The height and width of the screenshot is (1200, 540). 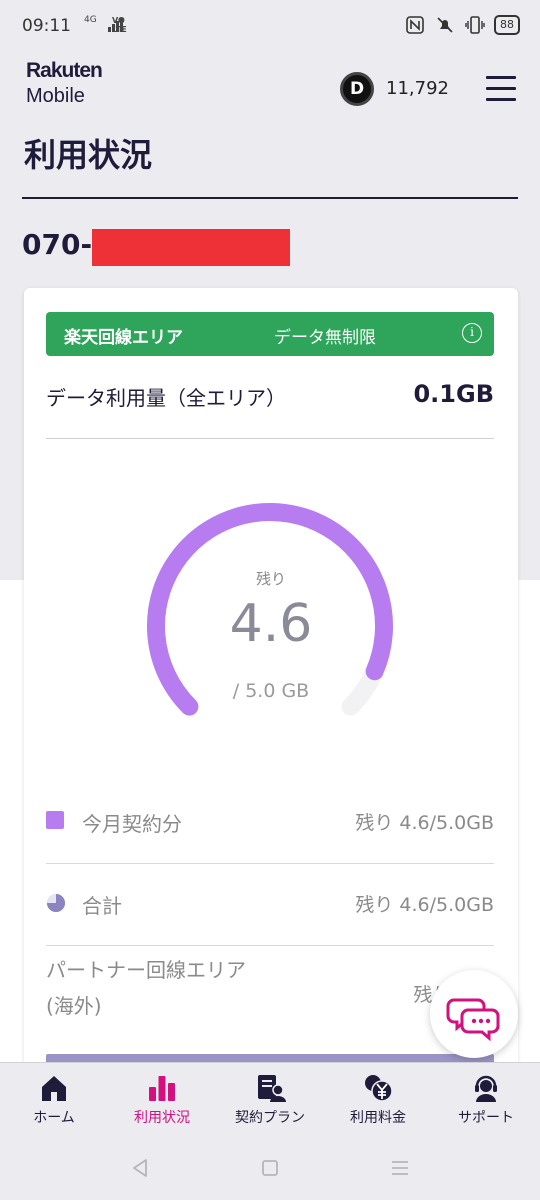 I want to click on fee-icon, so click(x=379, y=1088).